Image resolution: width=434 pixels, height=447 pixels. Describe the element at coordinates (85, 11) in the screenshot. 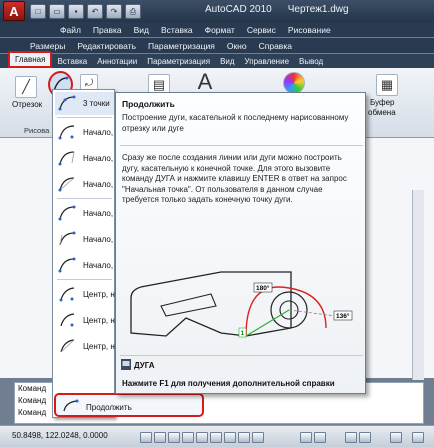

I see `quick-access-toolbar: □ ▭ ▪ ↶ ↷ ⎙` at that location.